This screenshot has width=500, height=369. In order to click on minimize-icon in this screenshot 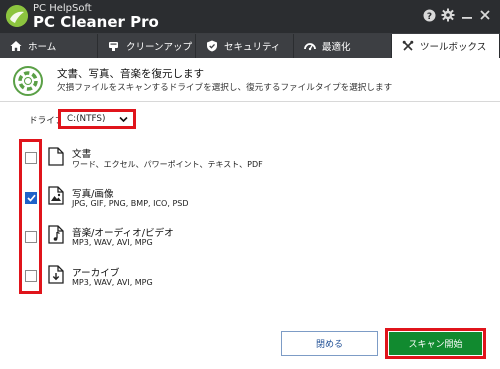, I will do `click(467, 15)`.